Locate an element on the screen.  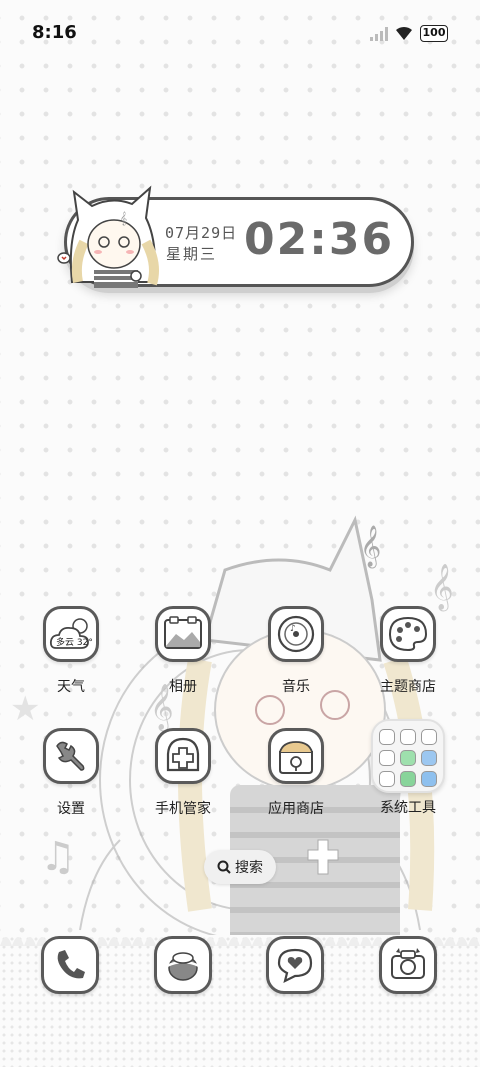
app-weather: 多云 32° 天气 is located at coordinates (71, 651).